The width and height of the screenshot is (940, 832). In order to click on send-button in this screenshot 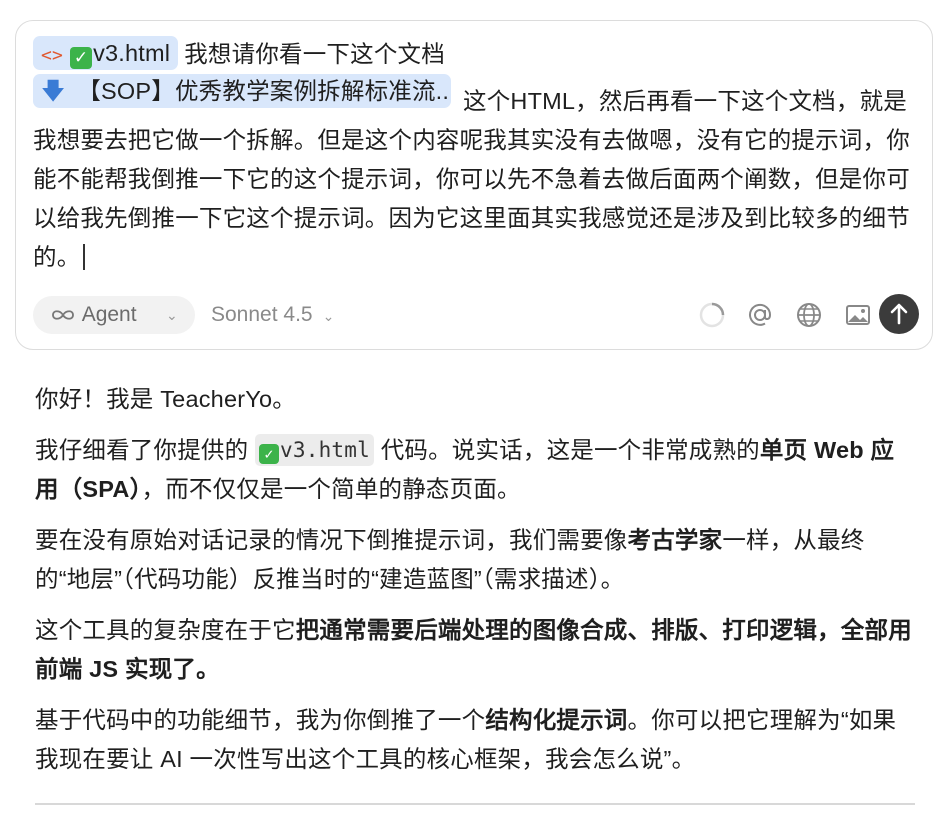, I will do `click(899, 314)`.